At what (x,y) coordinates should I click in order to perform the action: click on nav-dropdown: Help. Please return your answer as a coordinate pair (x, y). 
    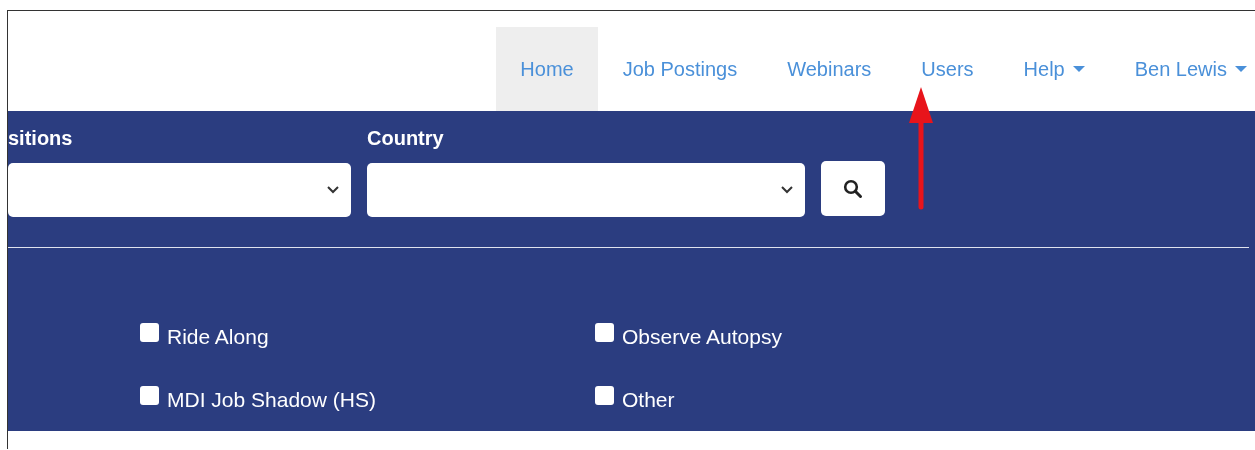
    Looking at the image, I should click on (1054, 69).